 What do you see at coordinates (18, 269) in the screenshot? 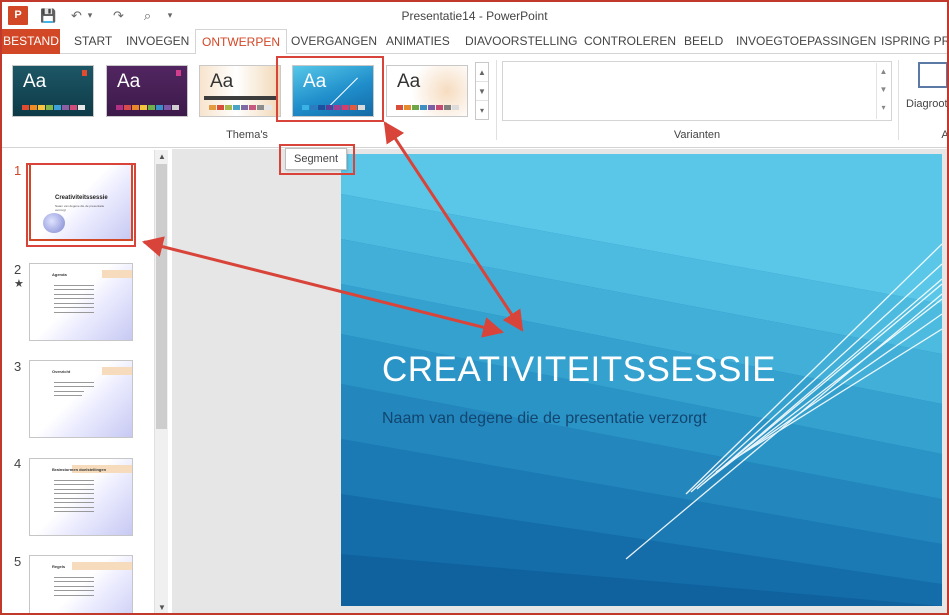
I see `slide-number: 2` at bounding box center [18, 269].